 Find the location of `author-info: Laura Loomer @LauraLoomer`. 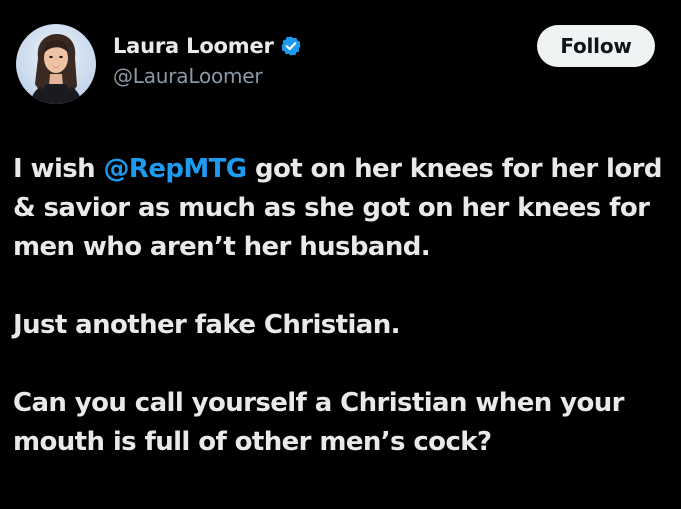

author-info: Laura Loomer @LauraLoomer is located at coordinates (207, 59).